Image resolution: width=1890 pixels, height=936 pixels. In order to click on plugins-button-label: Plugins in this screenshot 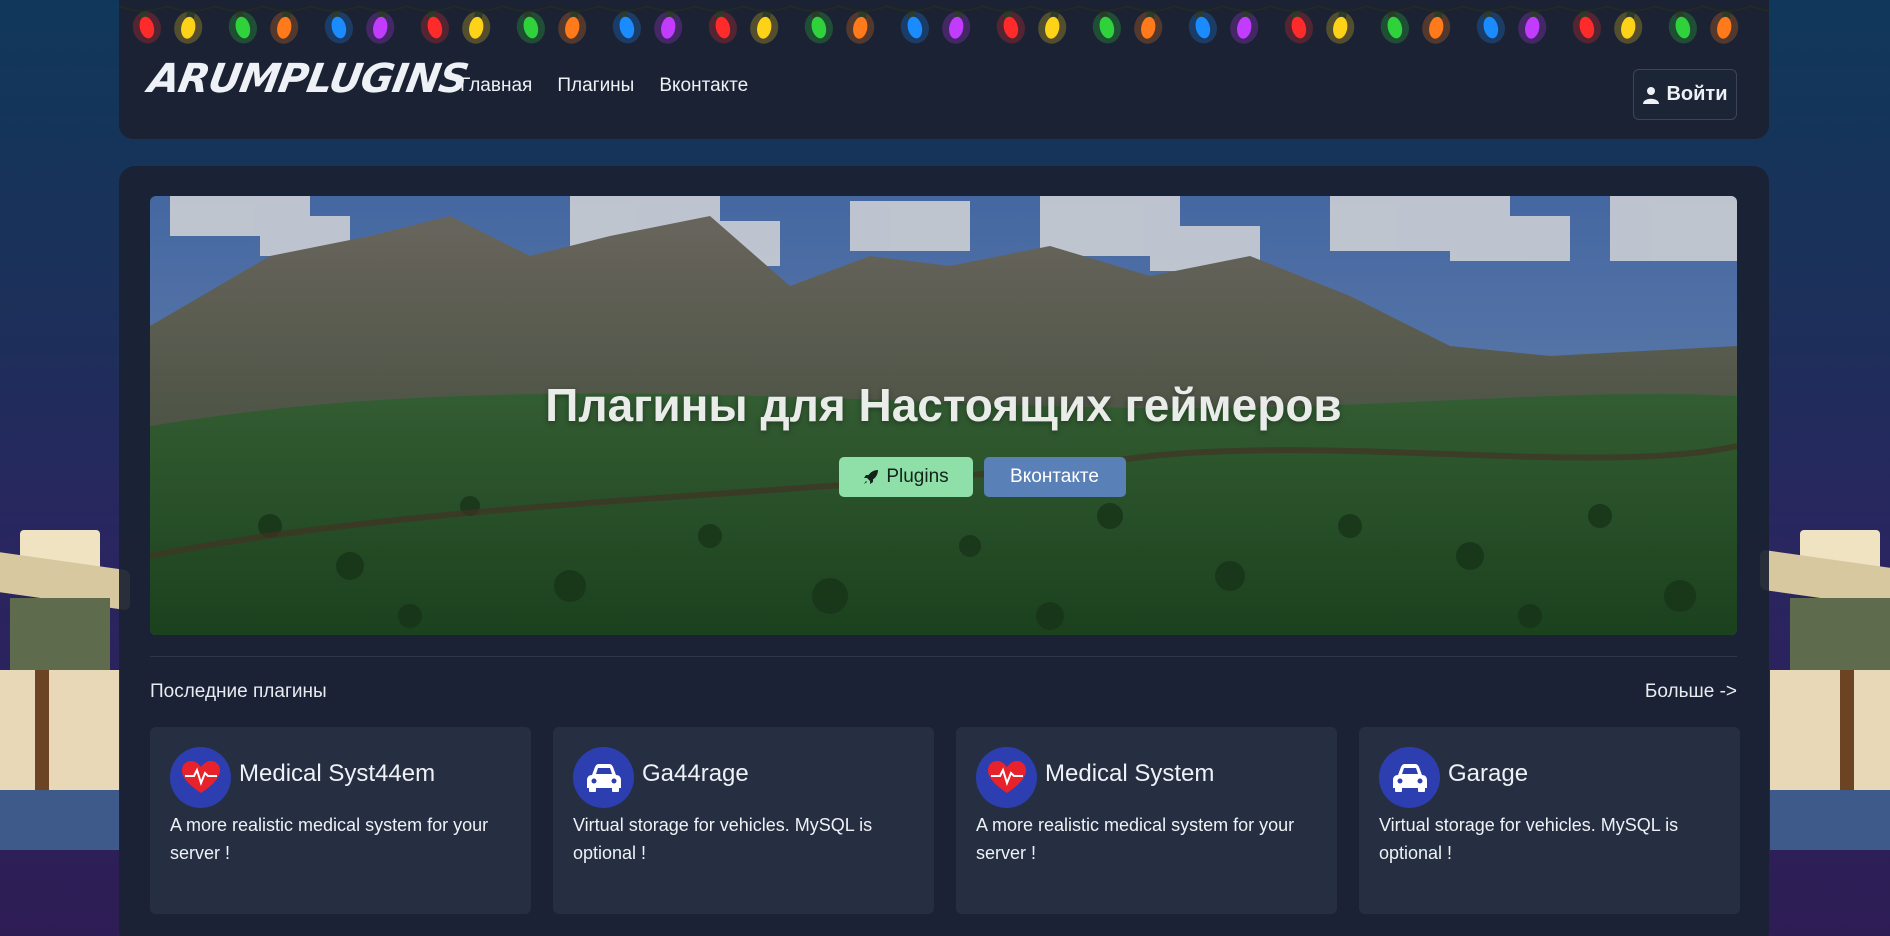, I will do `click(917, 476)`.